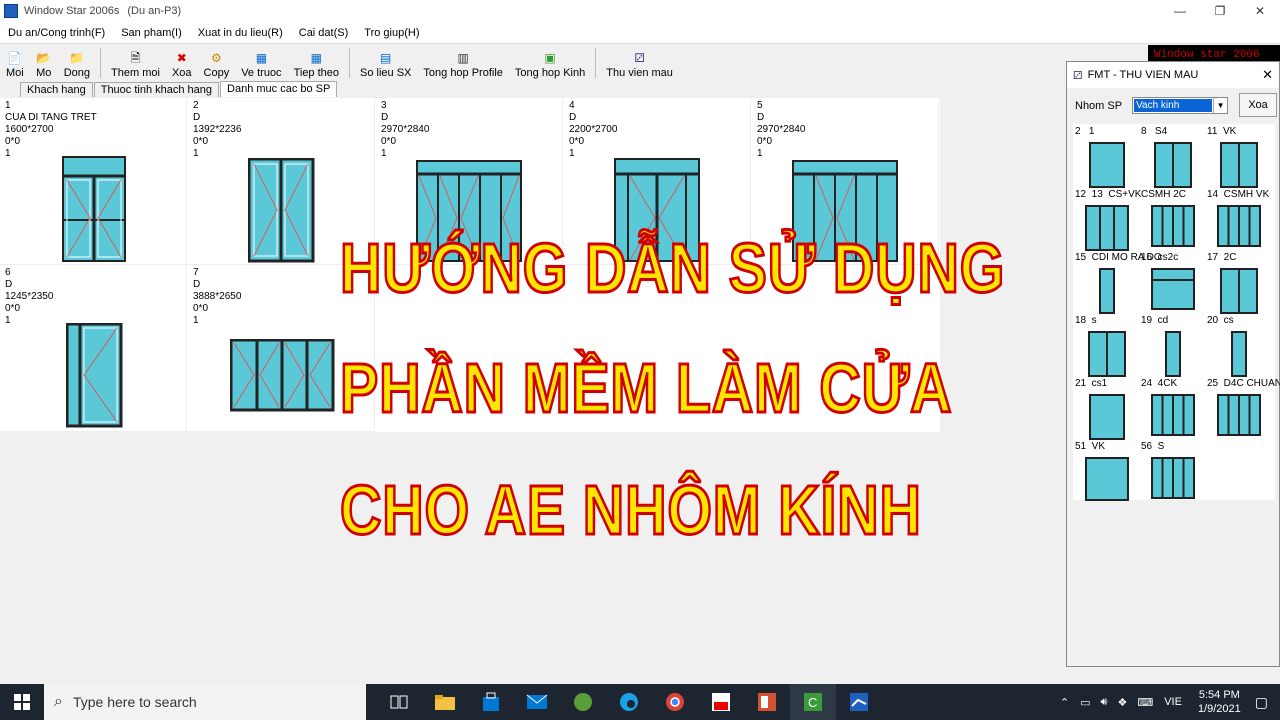  What do you see at coordinates (399, 702) in the screenshot?
I see `task-view-icon` at bounding box center [399, 702].